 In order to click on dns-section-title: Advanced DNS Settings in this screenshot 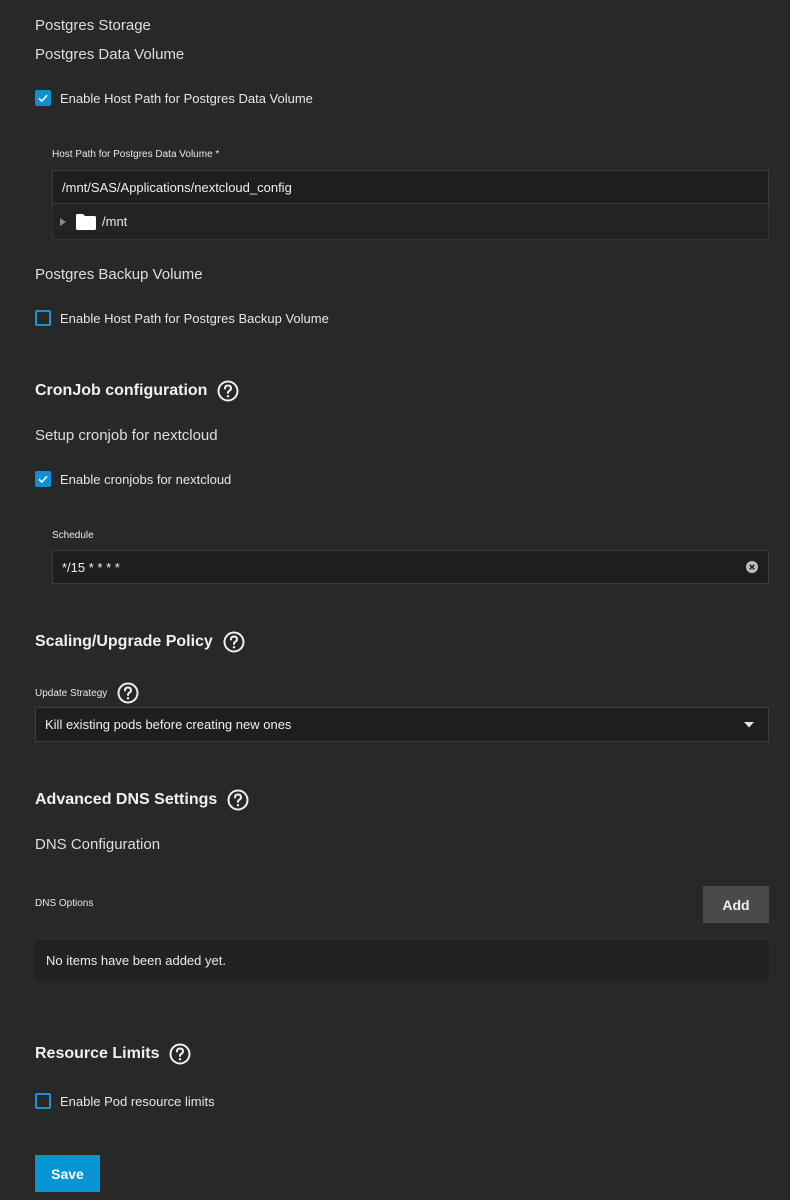, I will do `click(142, 800)`.